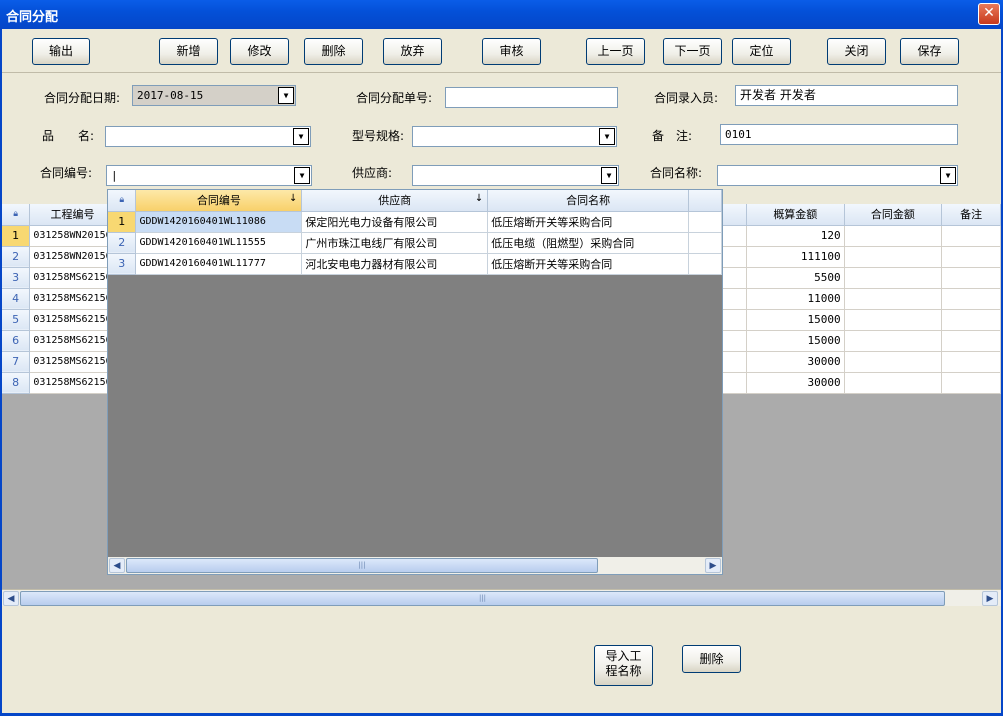 This screenshot has height=716, width=1003. What do you see at coordinates (214, 95) in the screenshot?
I see `date-field: 2017-08-15 ▼` at bounding box center [214, 95].